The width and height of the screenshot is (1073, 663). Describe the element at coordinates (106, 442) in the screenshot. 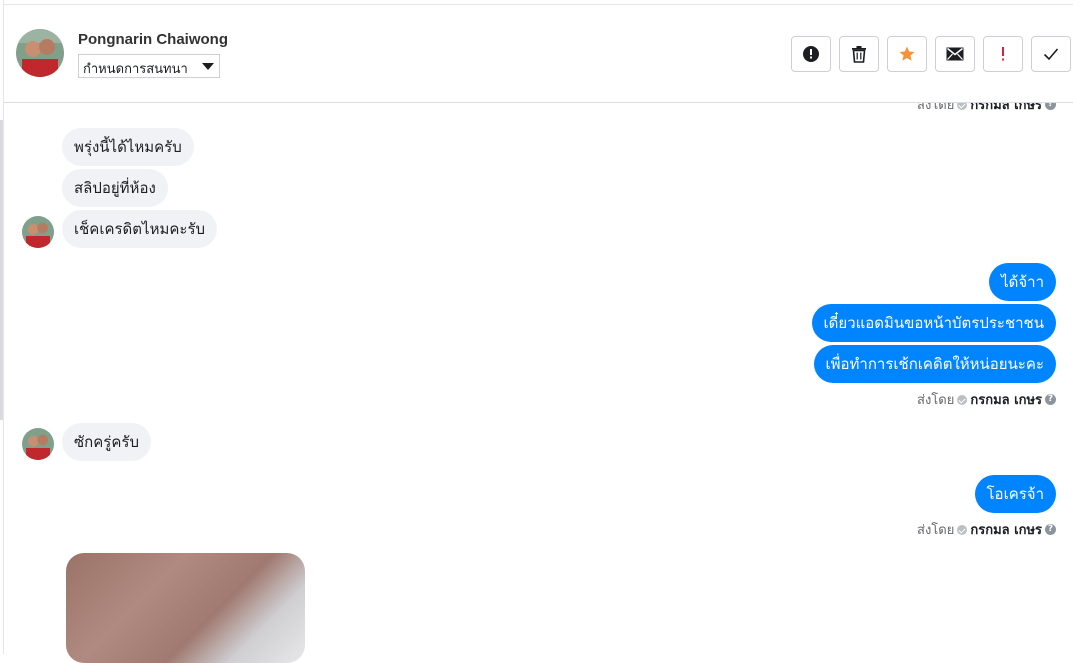

I see `incoming-message: ซักครู่ครับ` at that location.